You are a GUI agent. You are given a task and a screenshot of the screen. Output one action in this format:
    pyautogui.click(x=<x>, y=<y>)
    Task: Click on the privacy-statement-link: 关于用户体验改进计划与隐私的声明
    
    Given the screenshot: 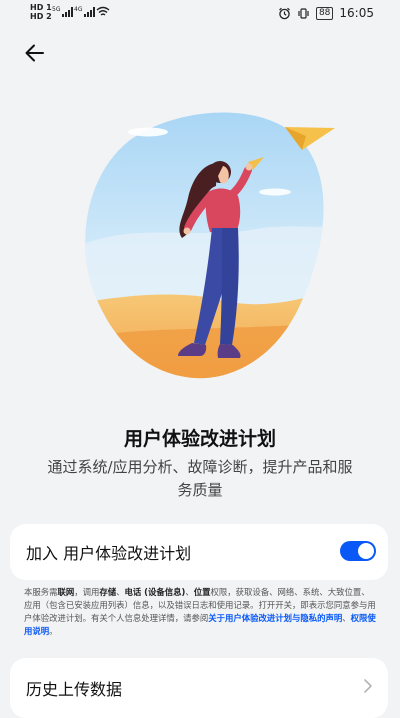 What is the action you would take?
    pyautogui.click(x=275, y=618)
    